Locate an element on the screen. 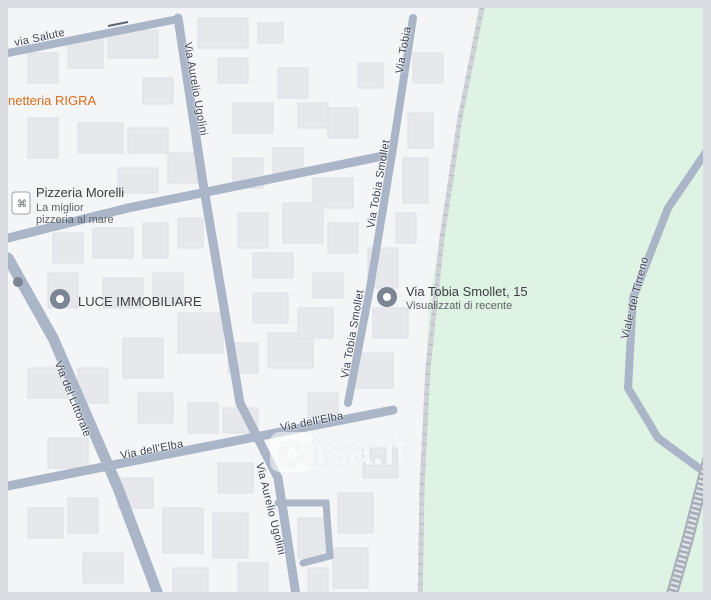  address-pin is located at coordinates (387, 297).